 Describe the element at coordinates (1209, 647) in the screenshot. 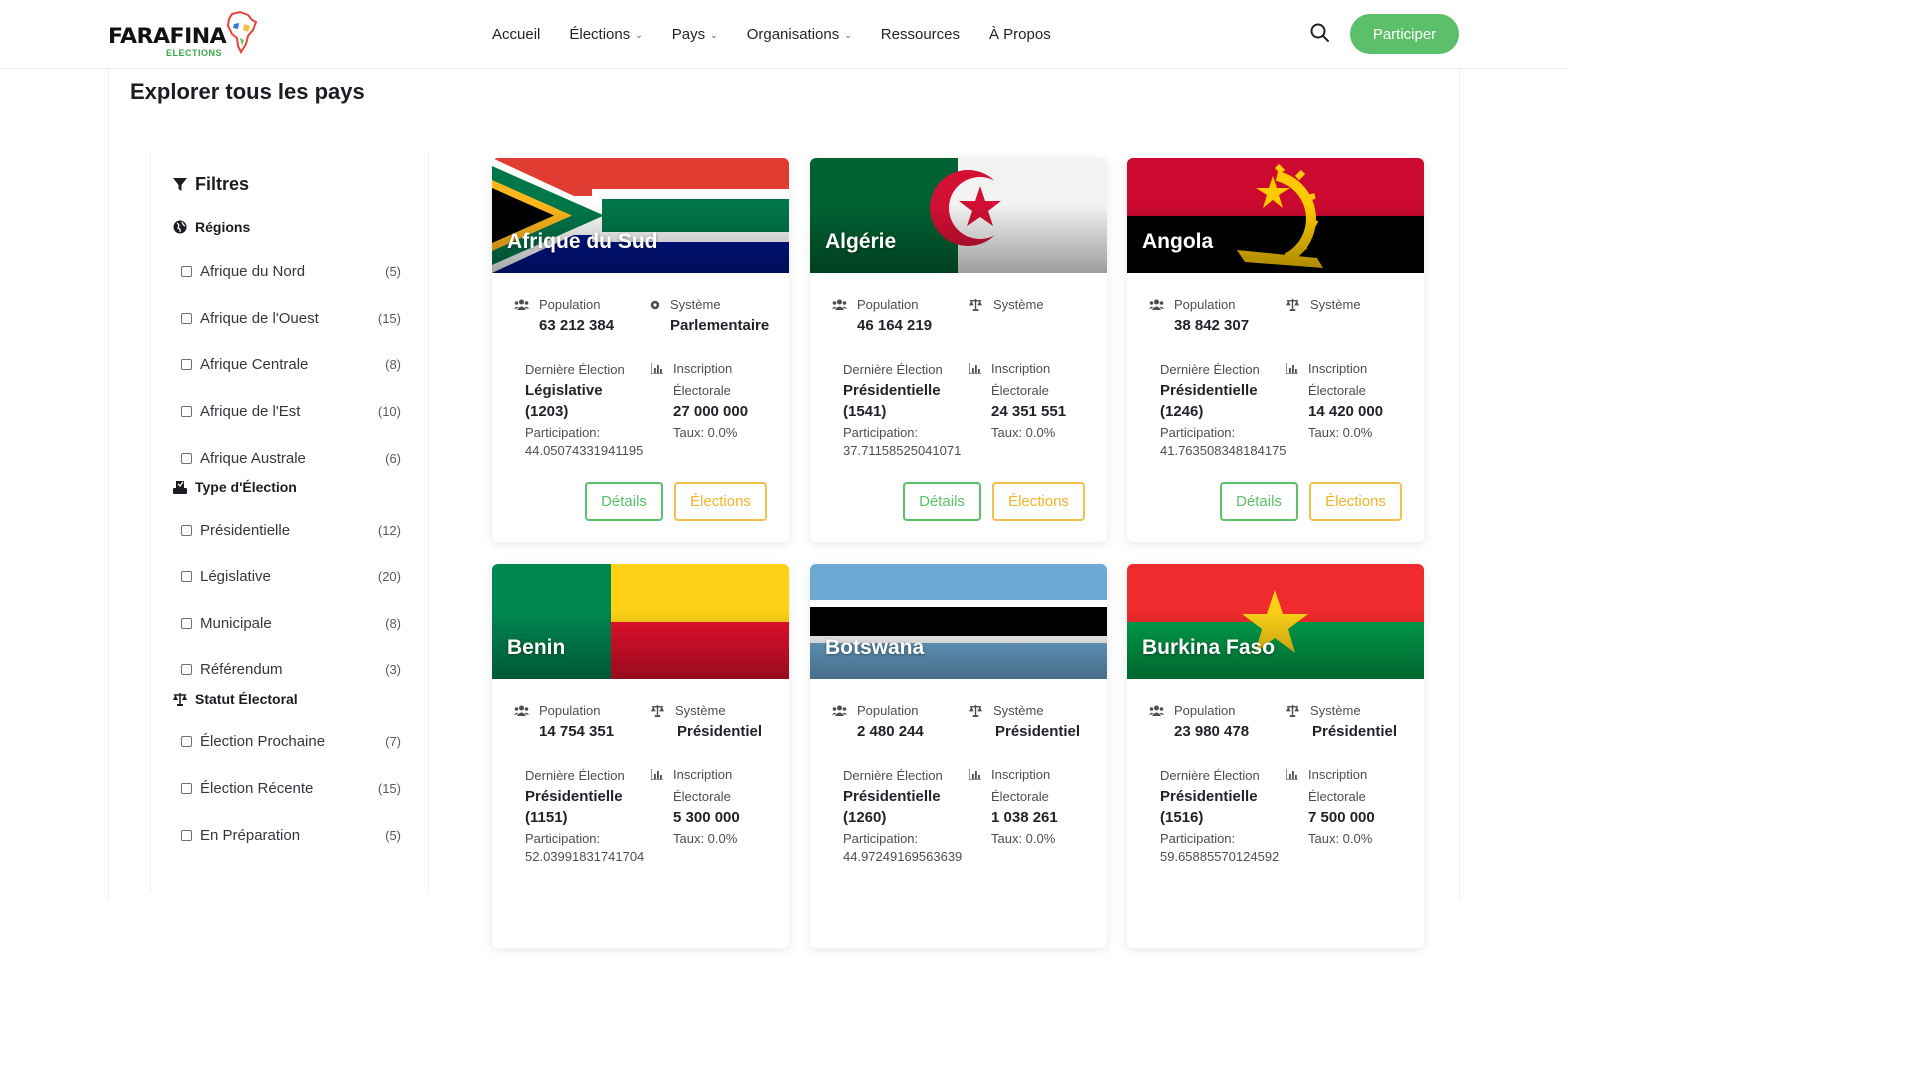

I see `country-name: Burkina Faso` at that location.